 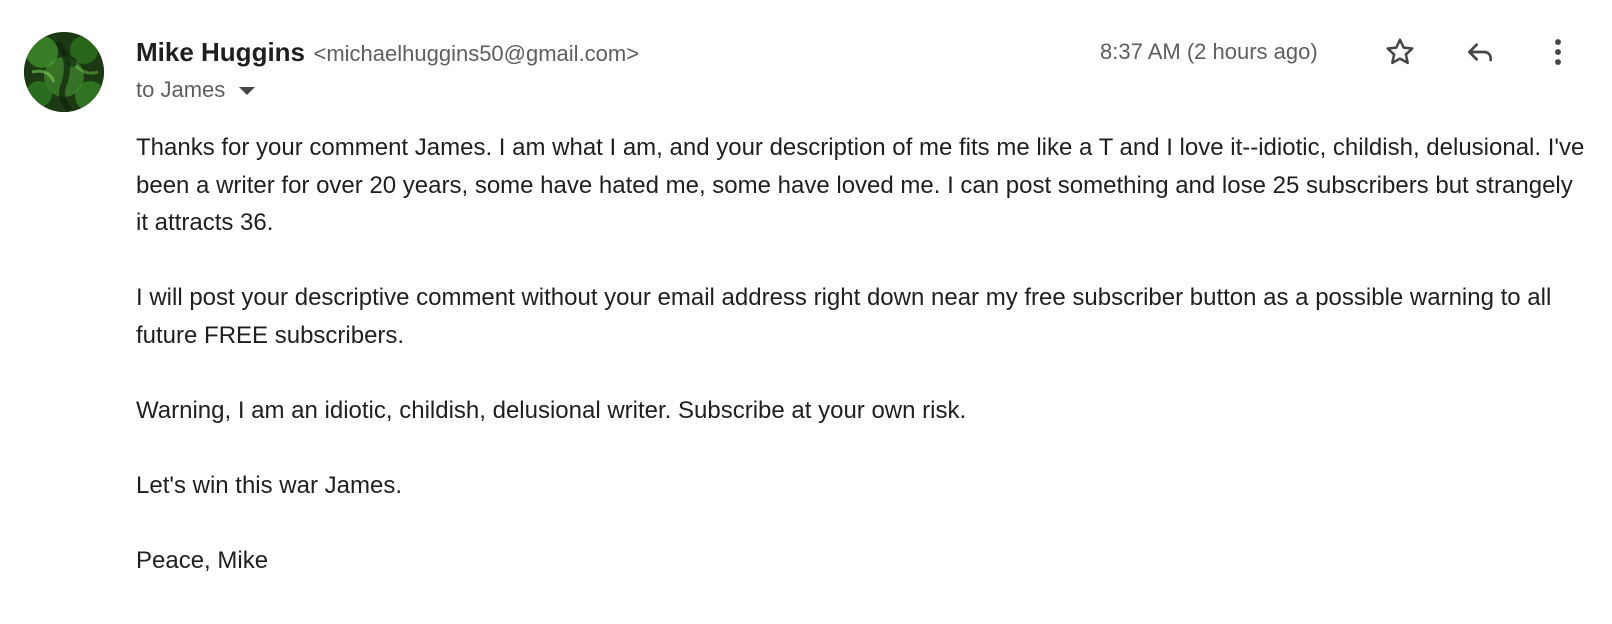 I want to click on recipient-label: to James, so click(x=181, y=89).